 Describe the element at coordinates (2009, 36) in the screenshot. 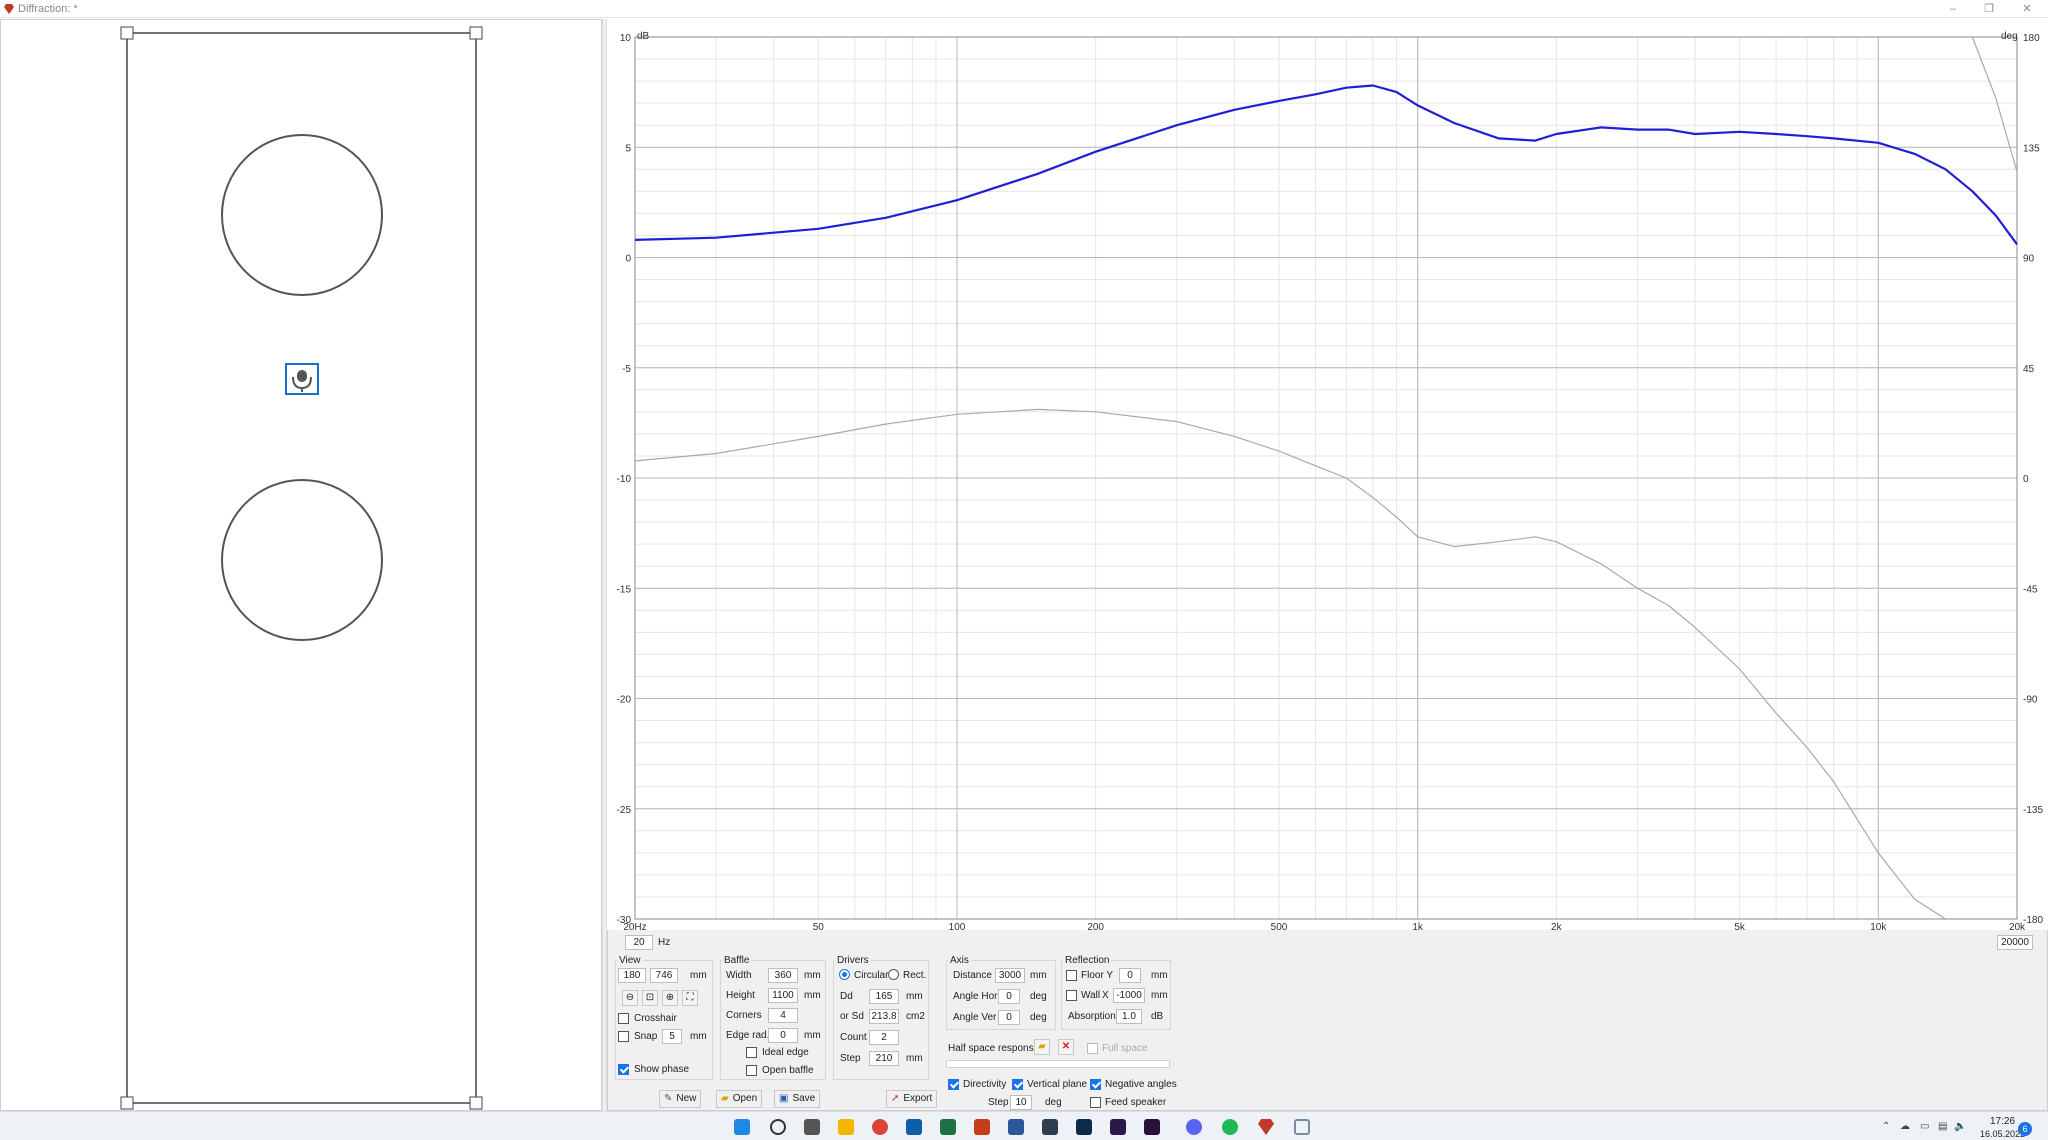

I see `y-unit-right: deg` at that location.